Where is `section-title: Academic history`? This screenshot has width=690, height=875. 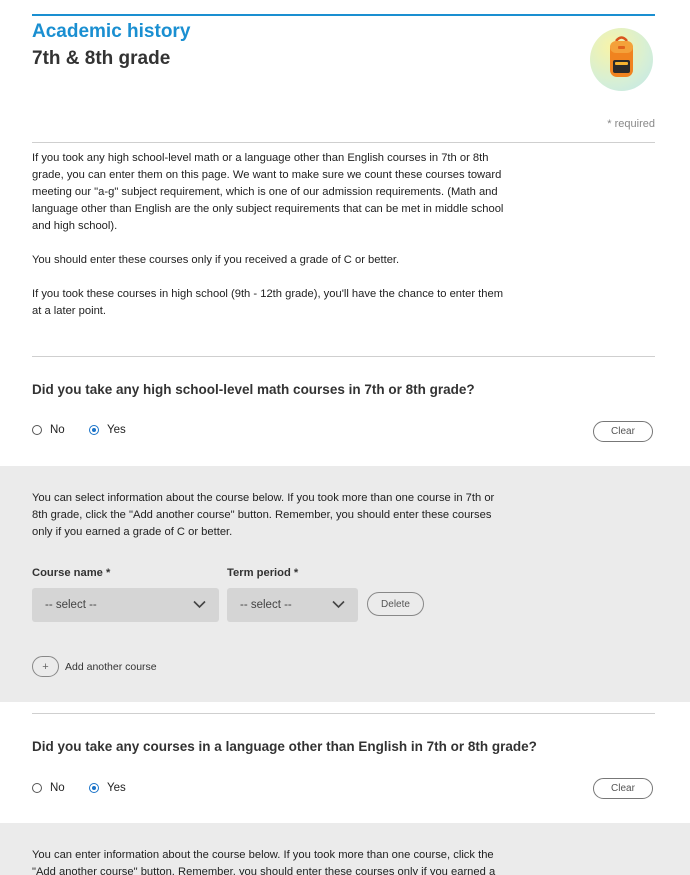
section-title: Academic history is located at coordinates (111, 31).